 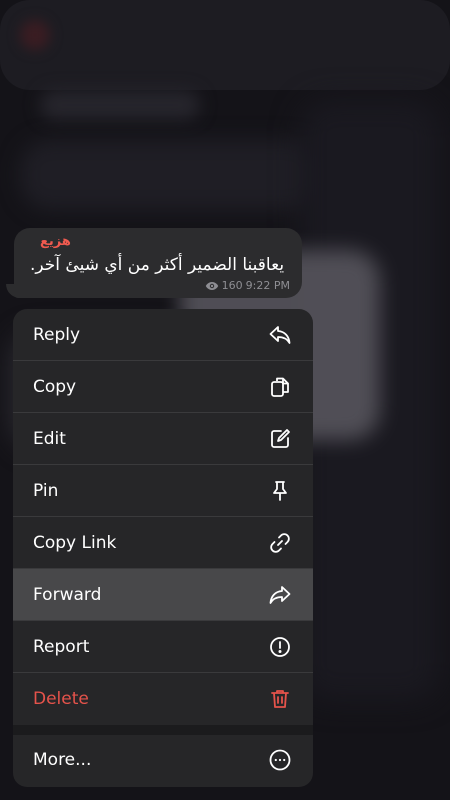 I want to click on forward-icon, so click(x=280, y=595).